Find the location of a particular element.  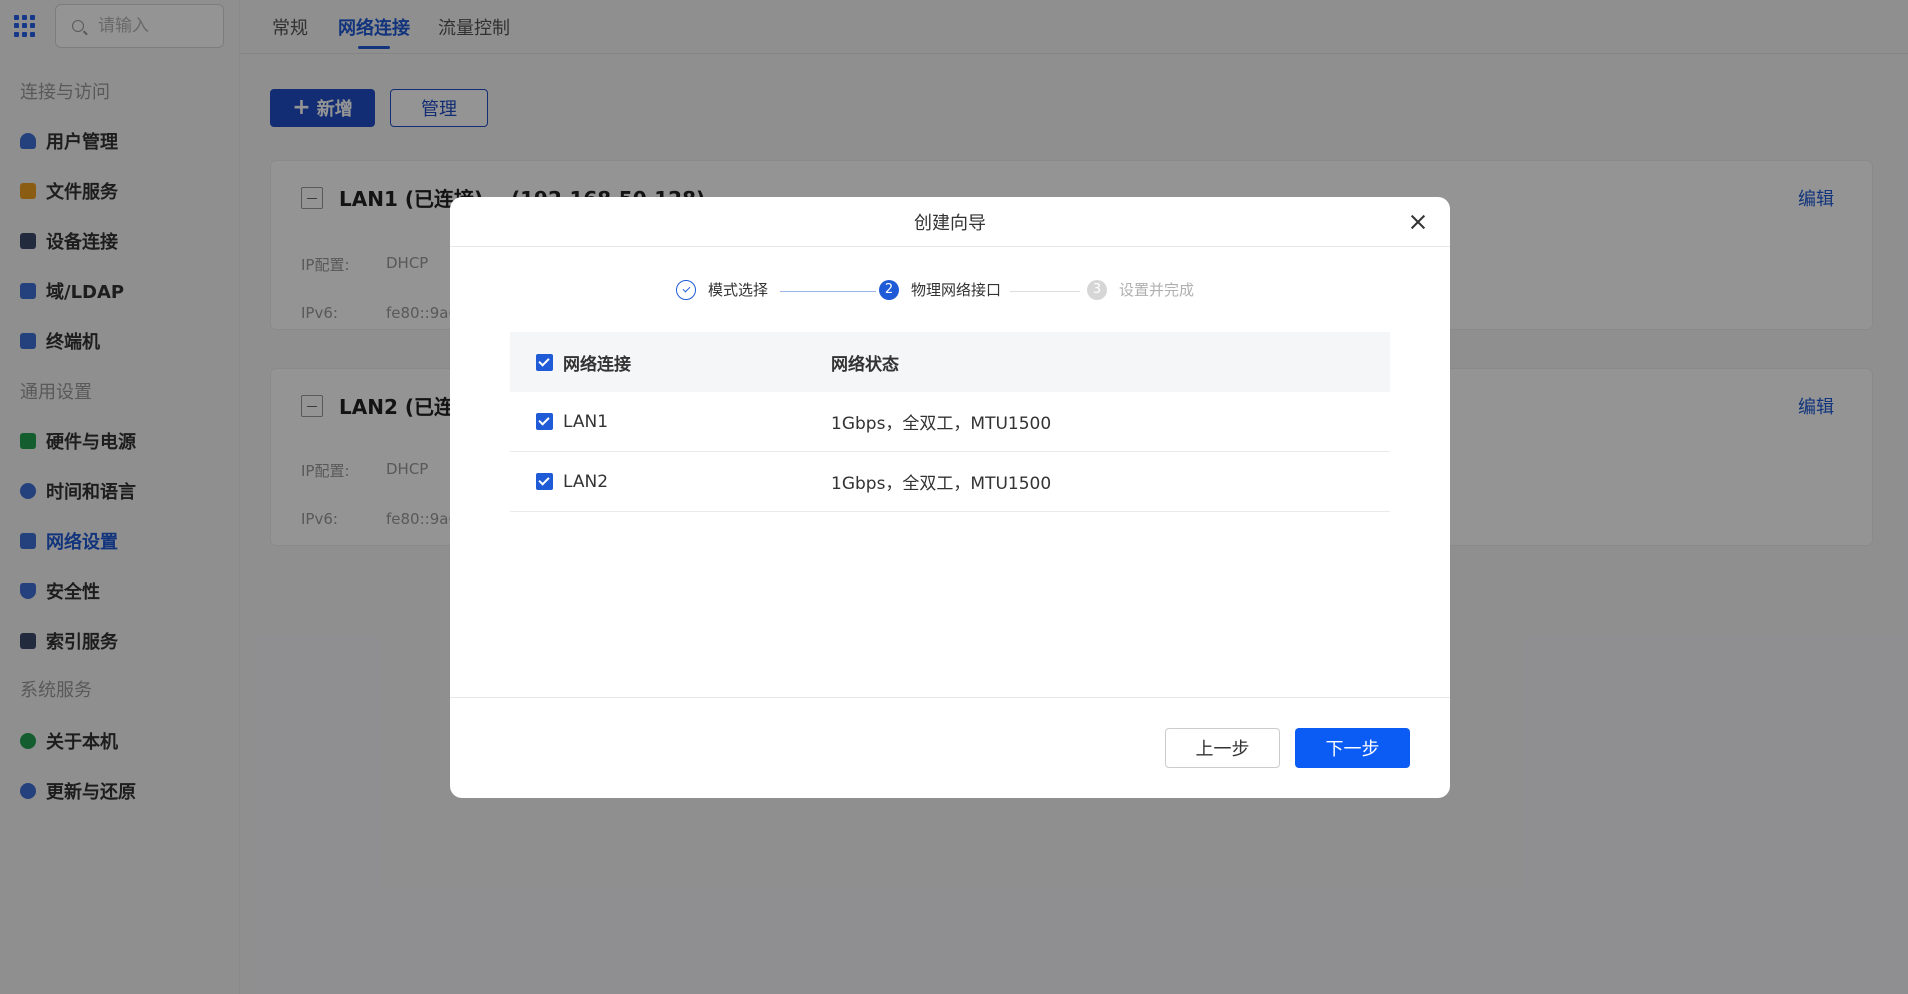

previous-step-button: 上一步 is located at coordinates (1222, 748).